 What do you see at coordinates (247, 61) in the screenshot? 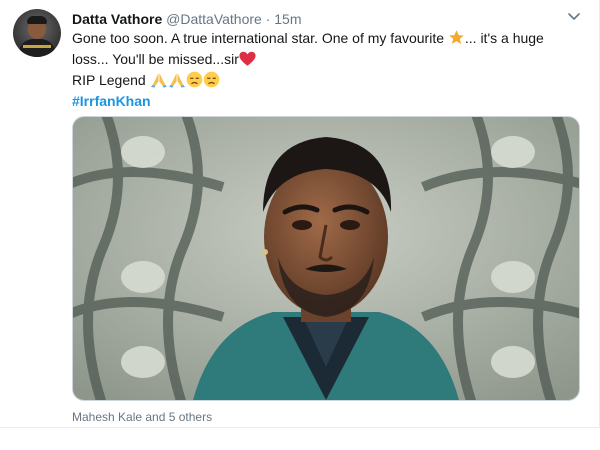
I see `red-heart-emoji-icon` at bounding box center [247, 61].